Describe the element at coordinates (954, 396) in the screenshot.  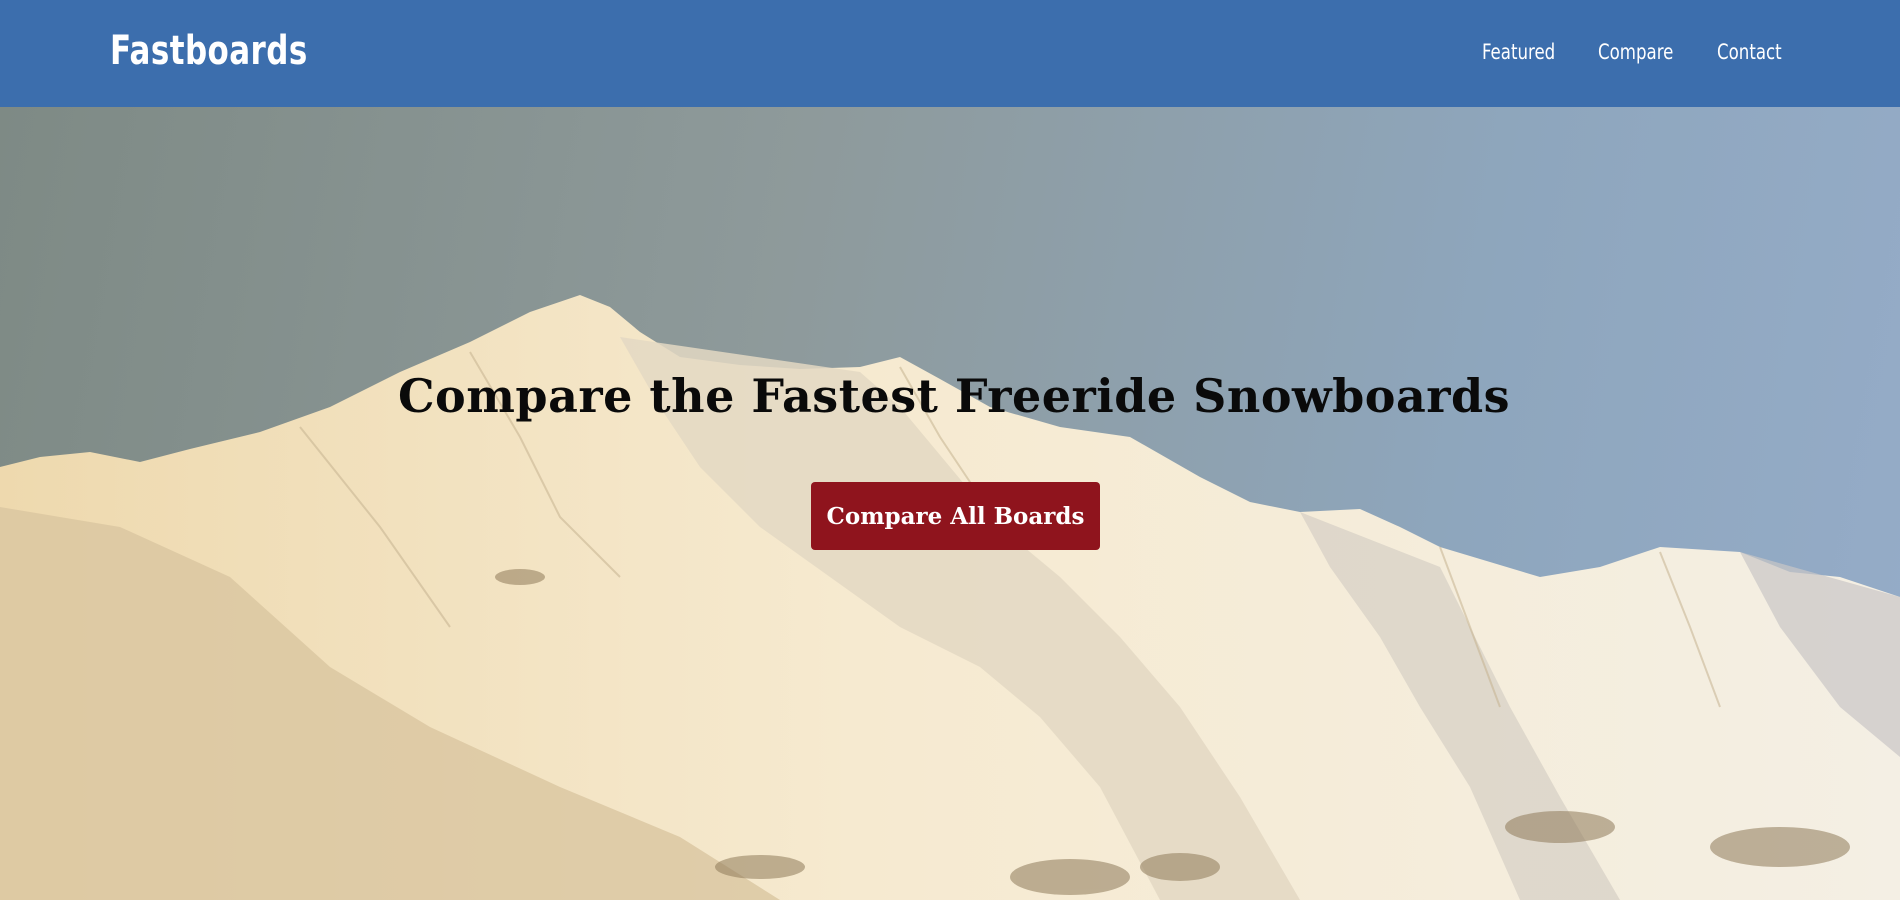
I see `hero-title: Compare the Fastest Freeride Snowboards` at that location.